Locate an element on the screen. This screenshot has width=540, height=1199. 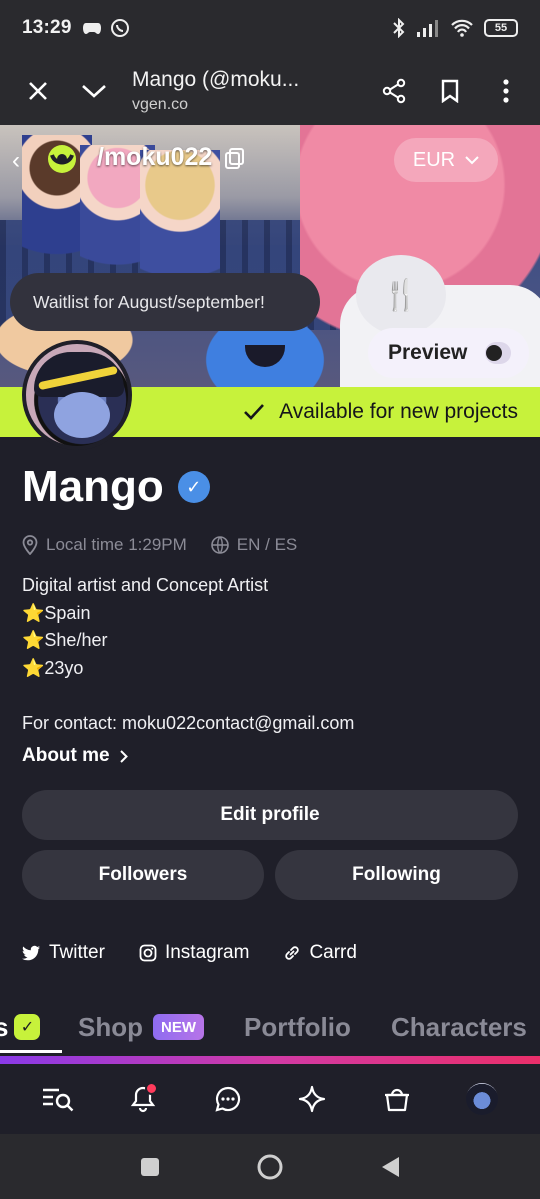
preview-label: Preview is located at coordinates (428, 352).